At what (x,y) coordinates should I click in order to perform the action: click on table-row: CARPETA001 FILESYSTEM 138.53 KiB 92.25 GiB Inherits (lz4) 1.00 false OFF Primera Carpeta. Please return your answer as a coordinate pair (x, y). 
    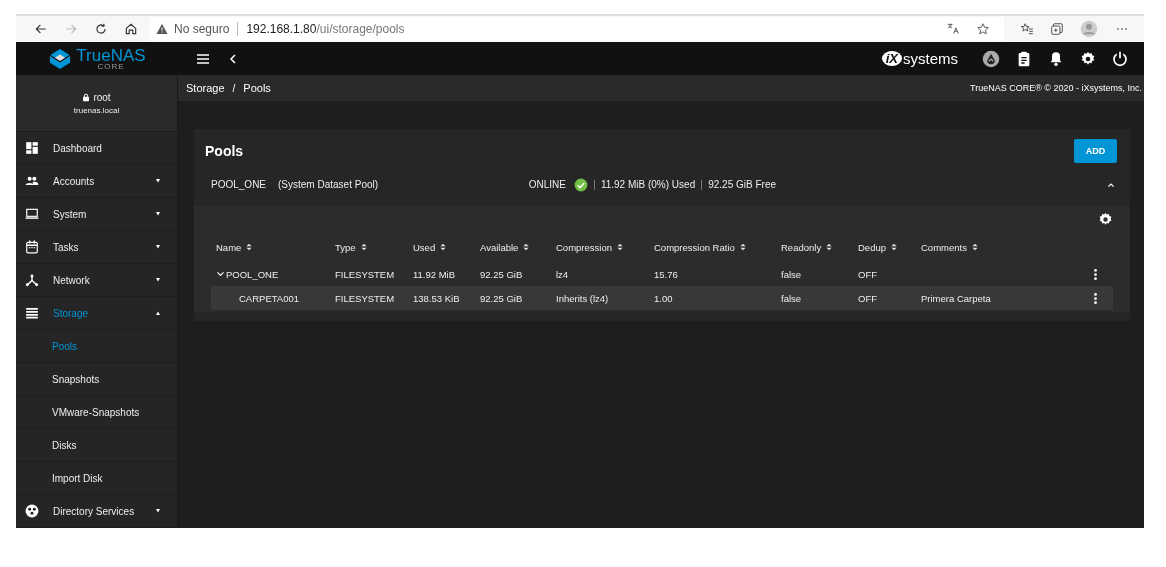
    Looking at the image, I should click on (662, 298).